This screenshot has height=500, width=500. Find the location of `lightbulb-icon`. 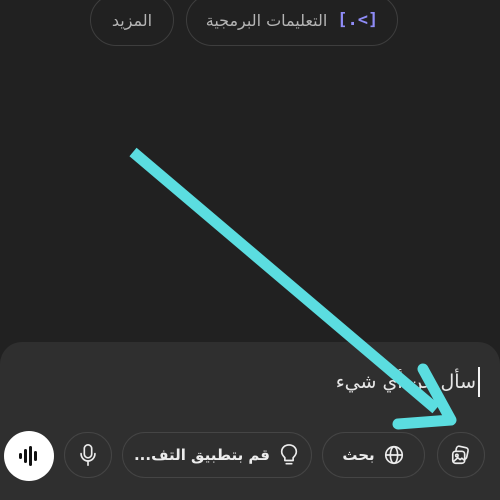

lightbulb-icon is located at coordinates (289, 454).